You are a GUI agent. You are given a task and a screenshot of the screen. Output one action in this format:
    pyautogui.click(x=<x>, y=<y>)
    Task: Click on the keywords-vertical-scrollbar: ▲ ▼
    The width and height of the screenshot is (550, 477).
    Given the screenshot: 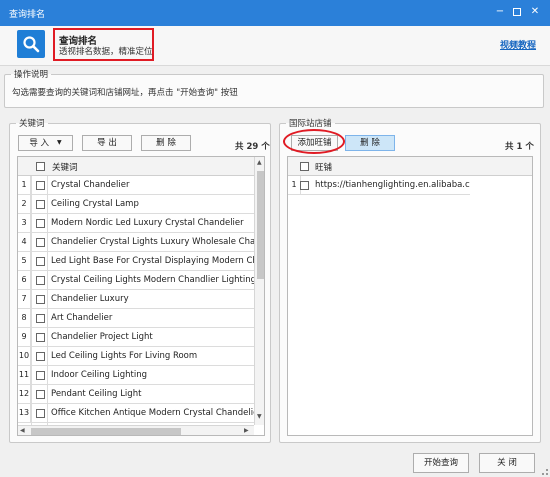 What is the action you would take?
    pyautogui.click(x=259, y=291)
    